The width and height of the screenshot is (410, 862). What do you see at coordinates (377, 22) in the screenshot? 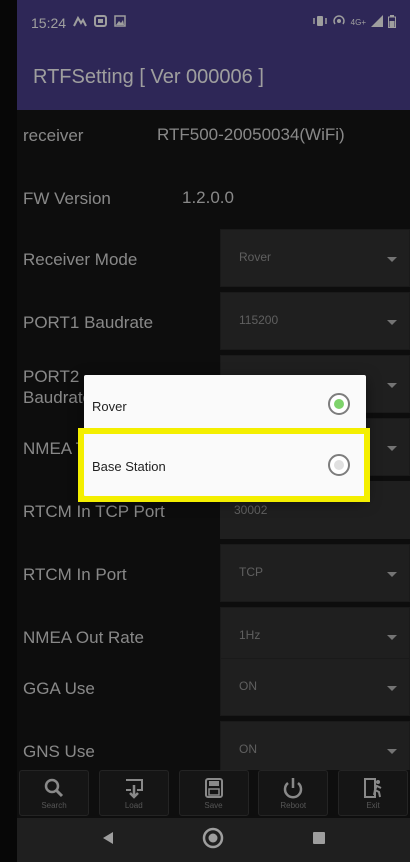
I see `signal-icon` at bounding box center [377, 22].